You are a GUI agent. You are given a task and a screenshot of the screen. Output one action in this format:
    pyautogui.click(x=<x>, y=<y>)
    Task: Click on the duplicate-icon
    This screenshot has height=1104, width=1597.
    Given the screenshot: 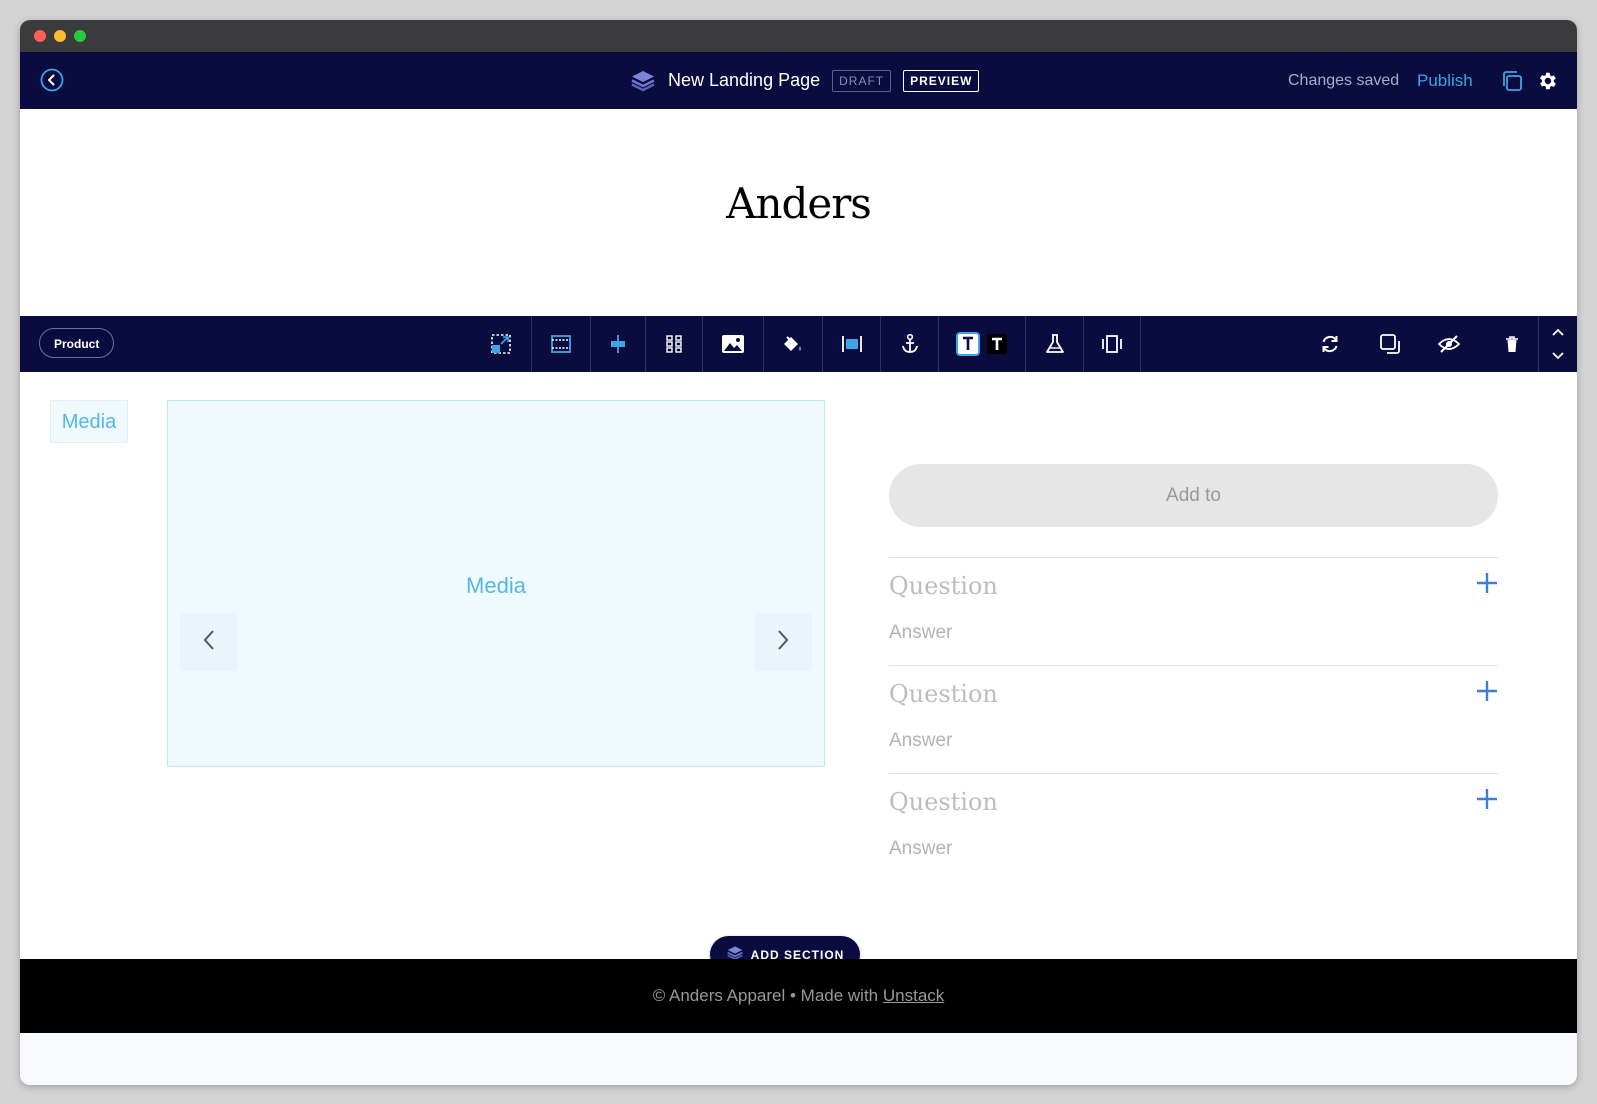 What is the action you would take?
    pyautogui.click(x=1390, y=344)
    